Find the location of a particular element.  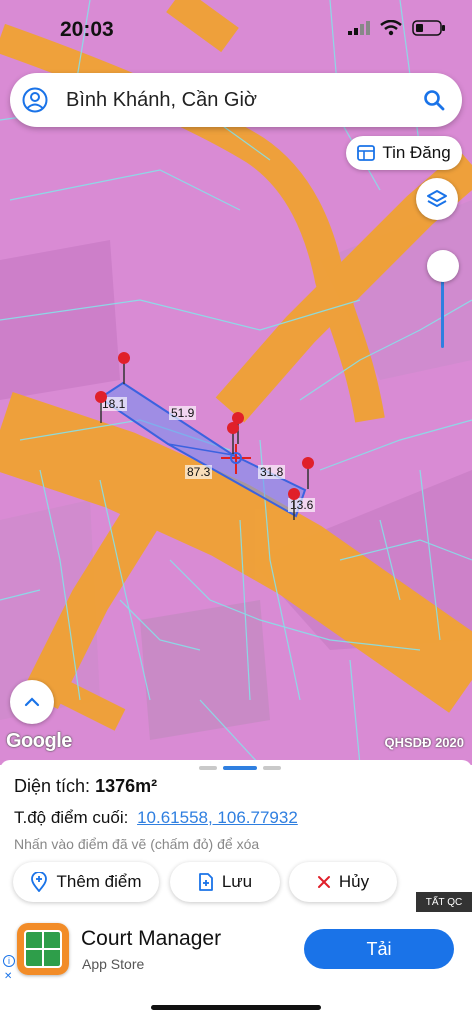

user-profile-icon is located at coordinates (35, 100).